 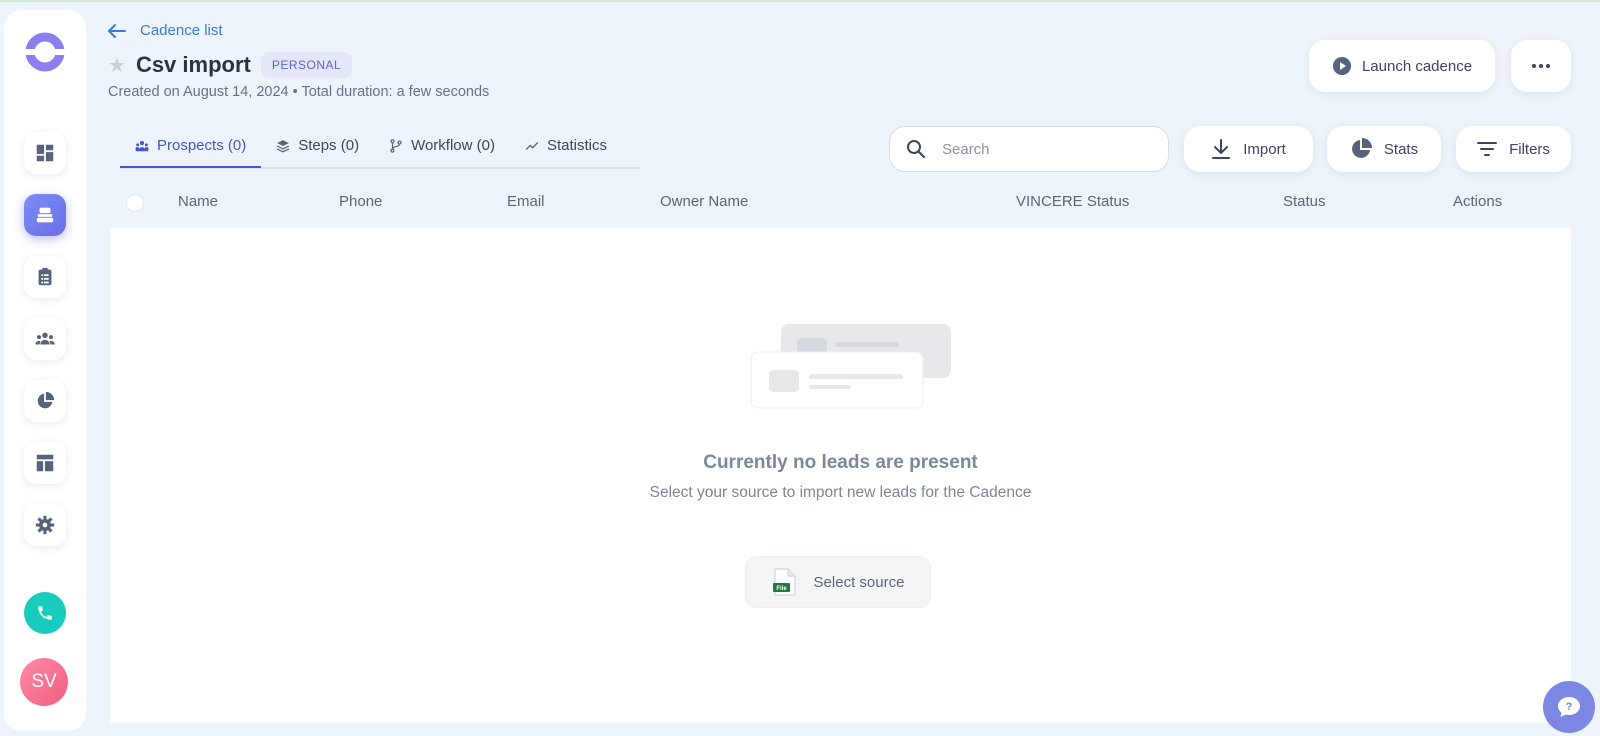 What do you see at coordinates (576, 145) in the screenshot?
I see `tab-statistics-label: Statistics` at bounding box center [576, 145].